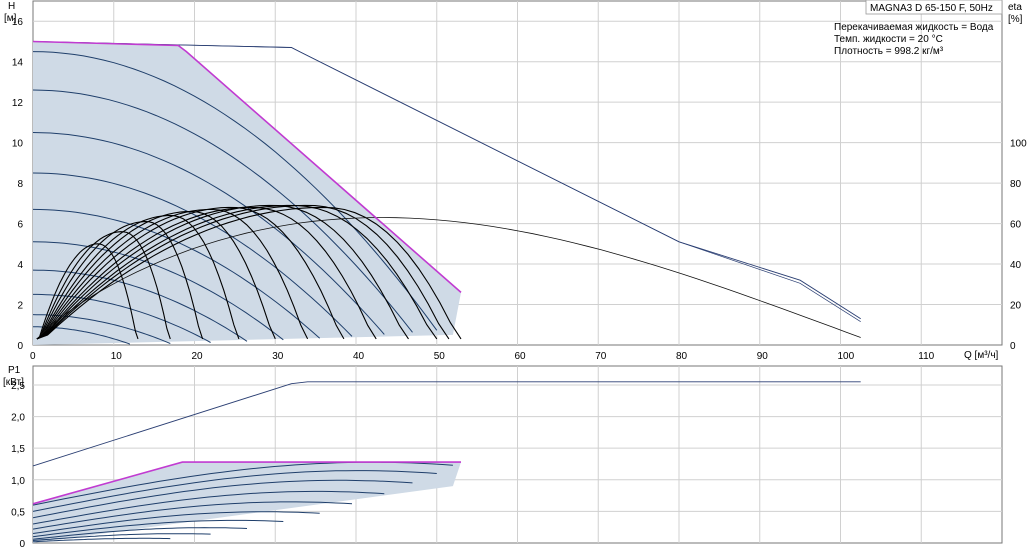 This screenshot has width=1031, height=553. Describe the element at coordinates (1016, 265) in the screenshot. I see `y-tick-label-eta: 40` at that location.